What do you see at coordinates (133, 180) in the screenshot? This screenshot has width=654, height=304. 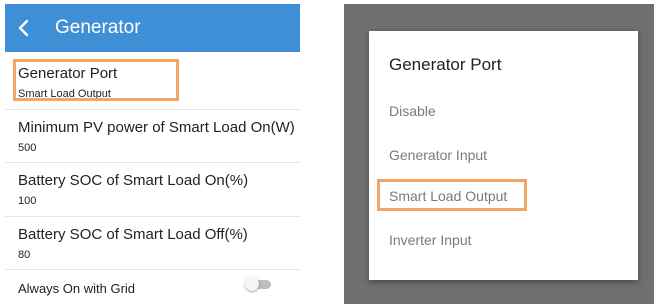 I see `setting-title: Battery SOC of Smart Load On(%)` at bounding box center [133, 180].